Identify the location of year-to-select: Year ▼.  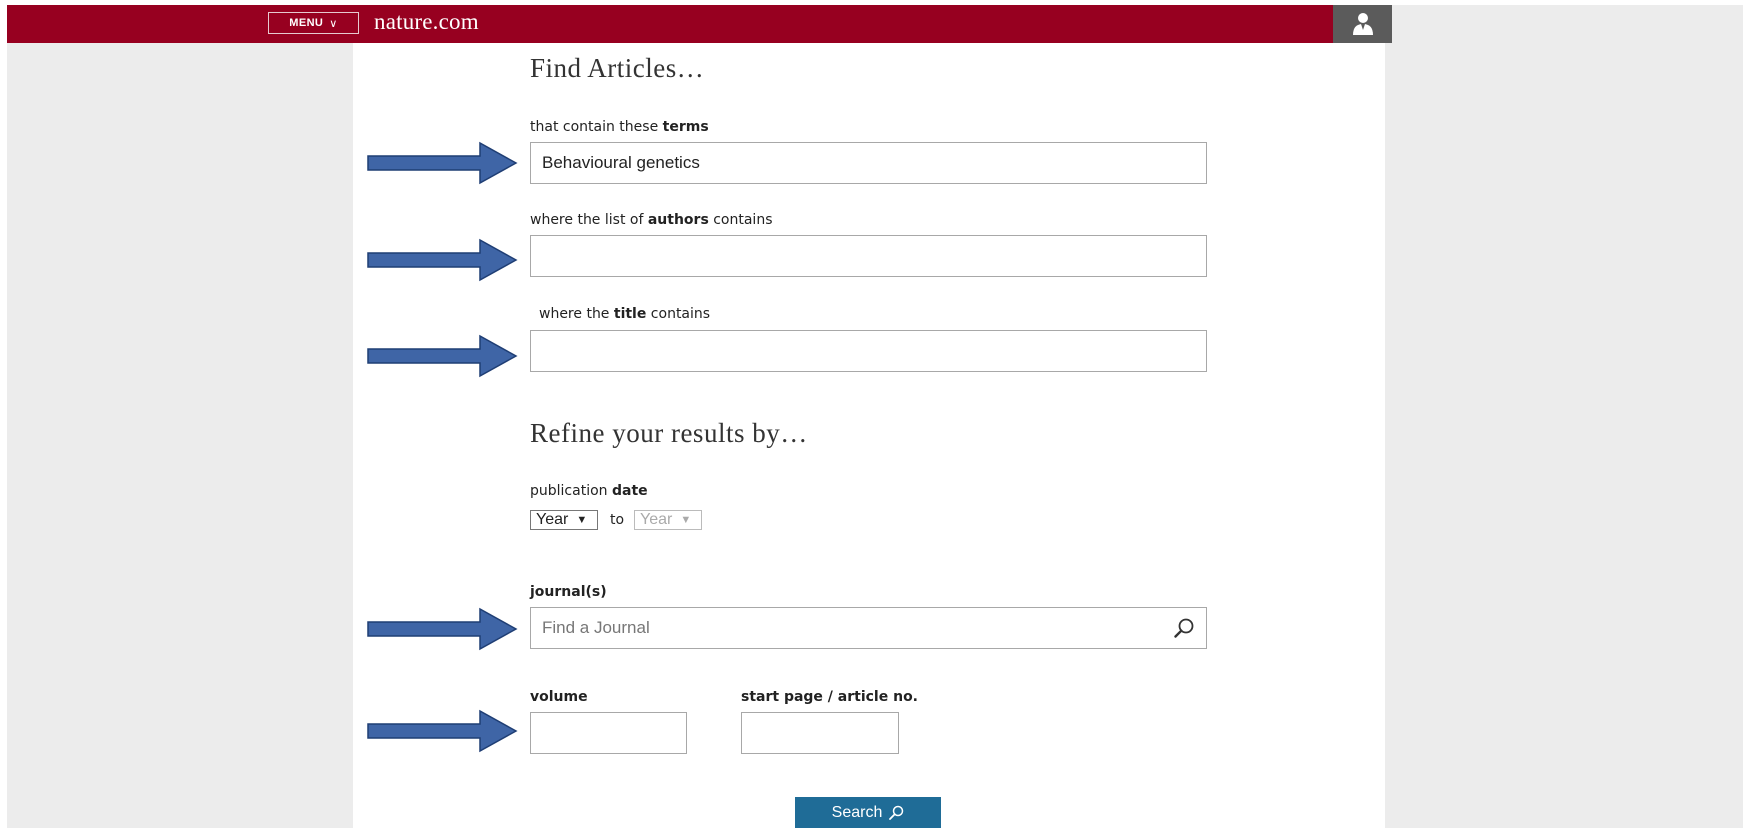
(668, 520).